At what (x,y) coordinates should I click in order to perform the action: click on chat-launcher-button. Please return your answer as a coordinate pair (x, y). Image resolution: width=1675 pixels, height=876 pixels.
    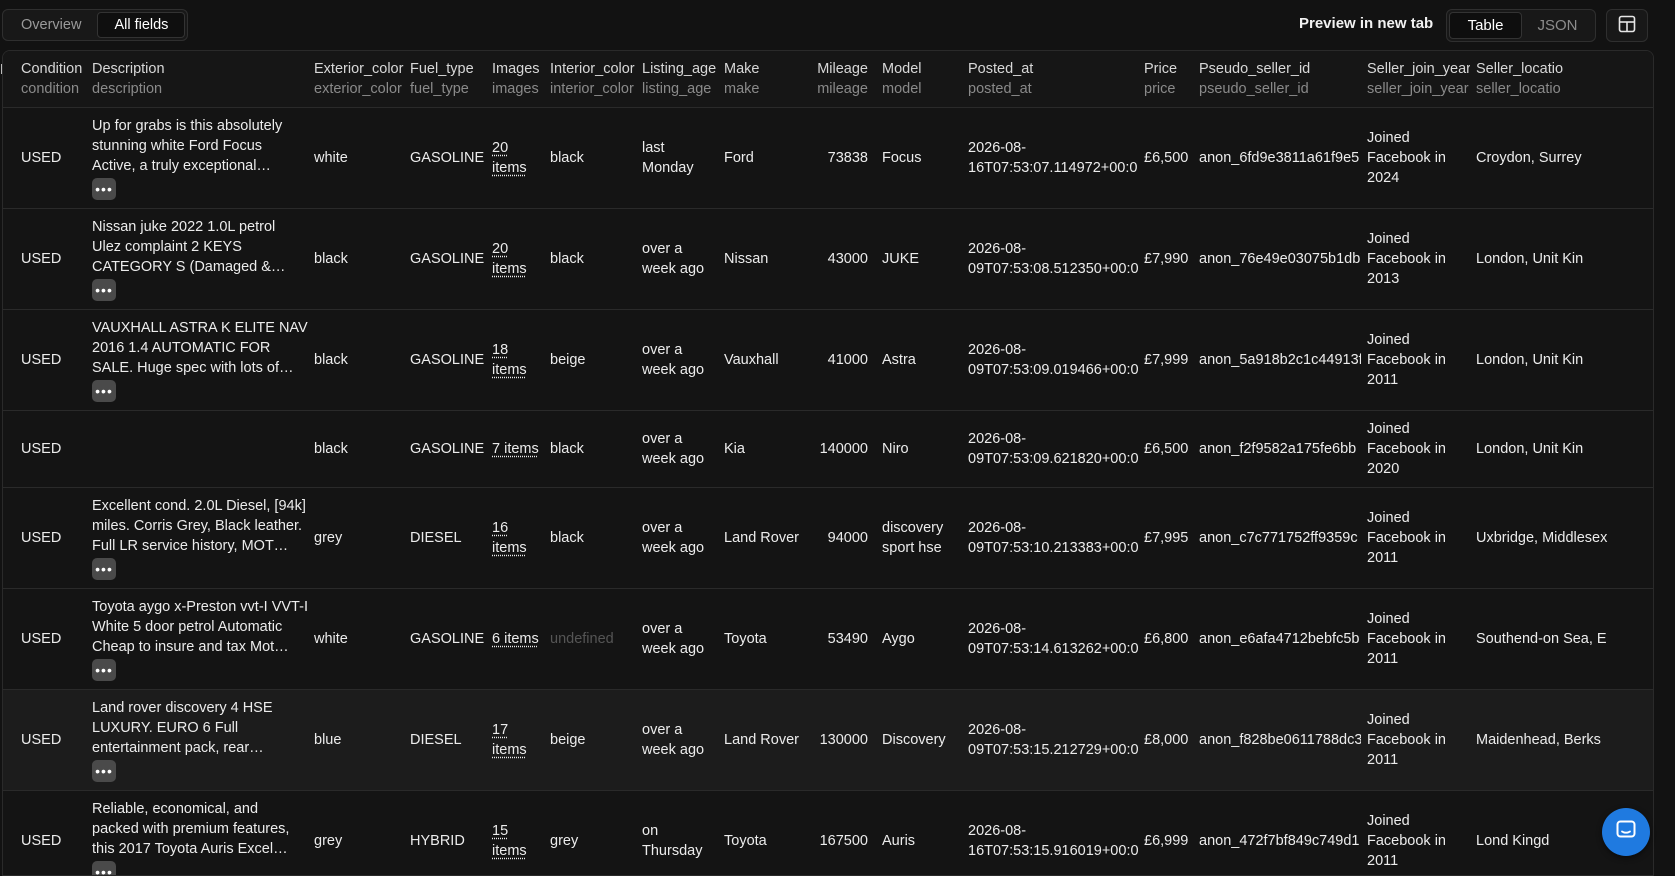
    Looking at the image, I should click on (1626, 832).